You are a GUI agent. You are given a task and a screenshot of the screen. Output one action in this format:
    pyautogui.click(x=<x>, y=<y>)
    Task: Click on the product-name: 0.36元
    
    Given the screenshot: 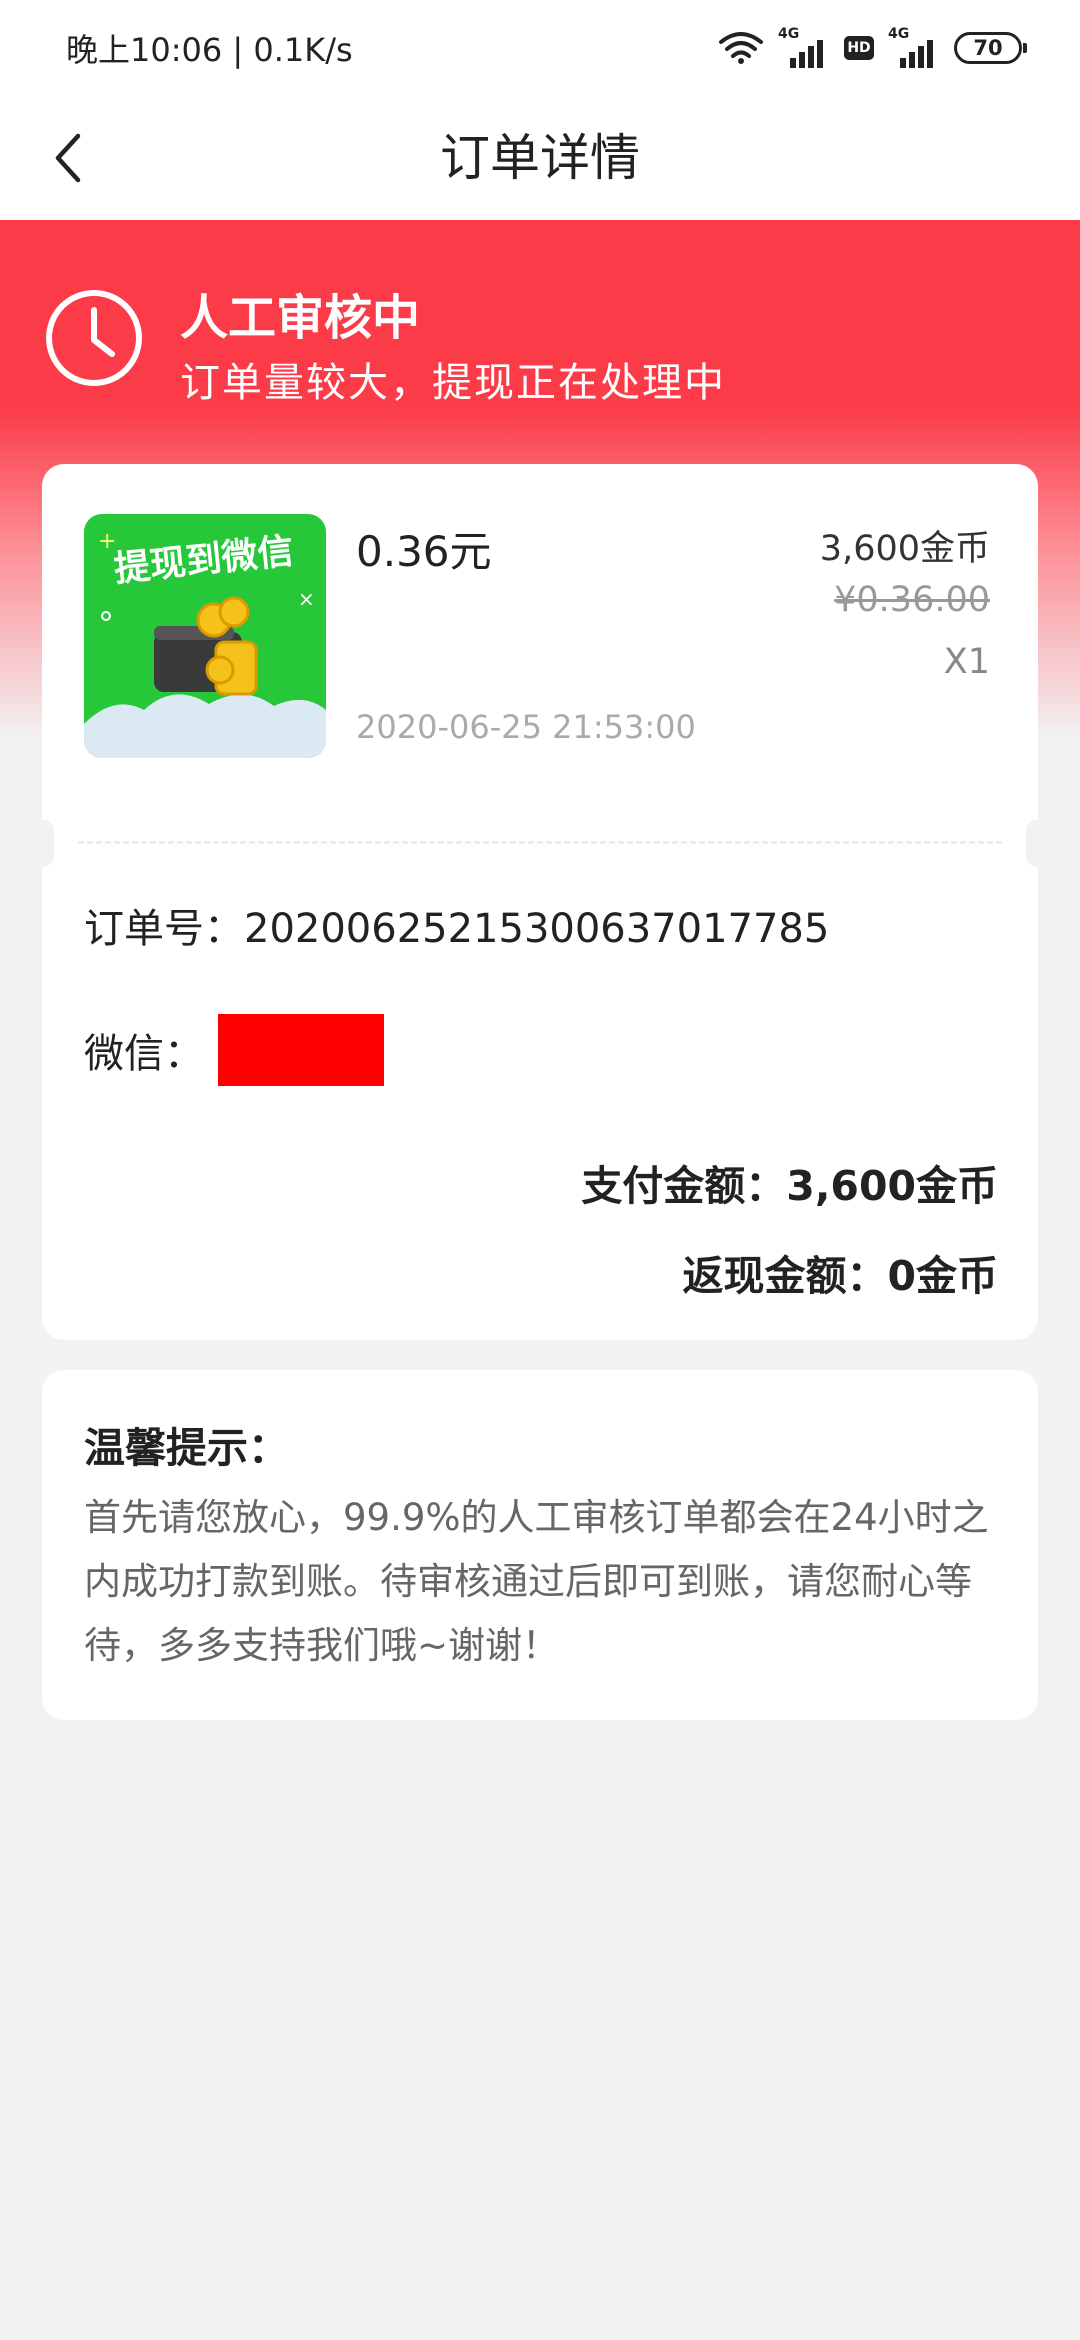 What is the action you would take?
    pyautogui.click(x=424, y=551)
    